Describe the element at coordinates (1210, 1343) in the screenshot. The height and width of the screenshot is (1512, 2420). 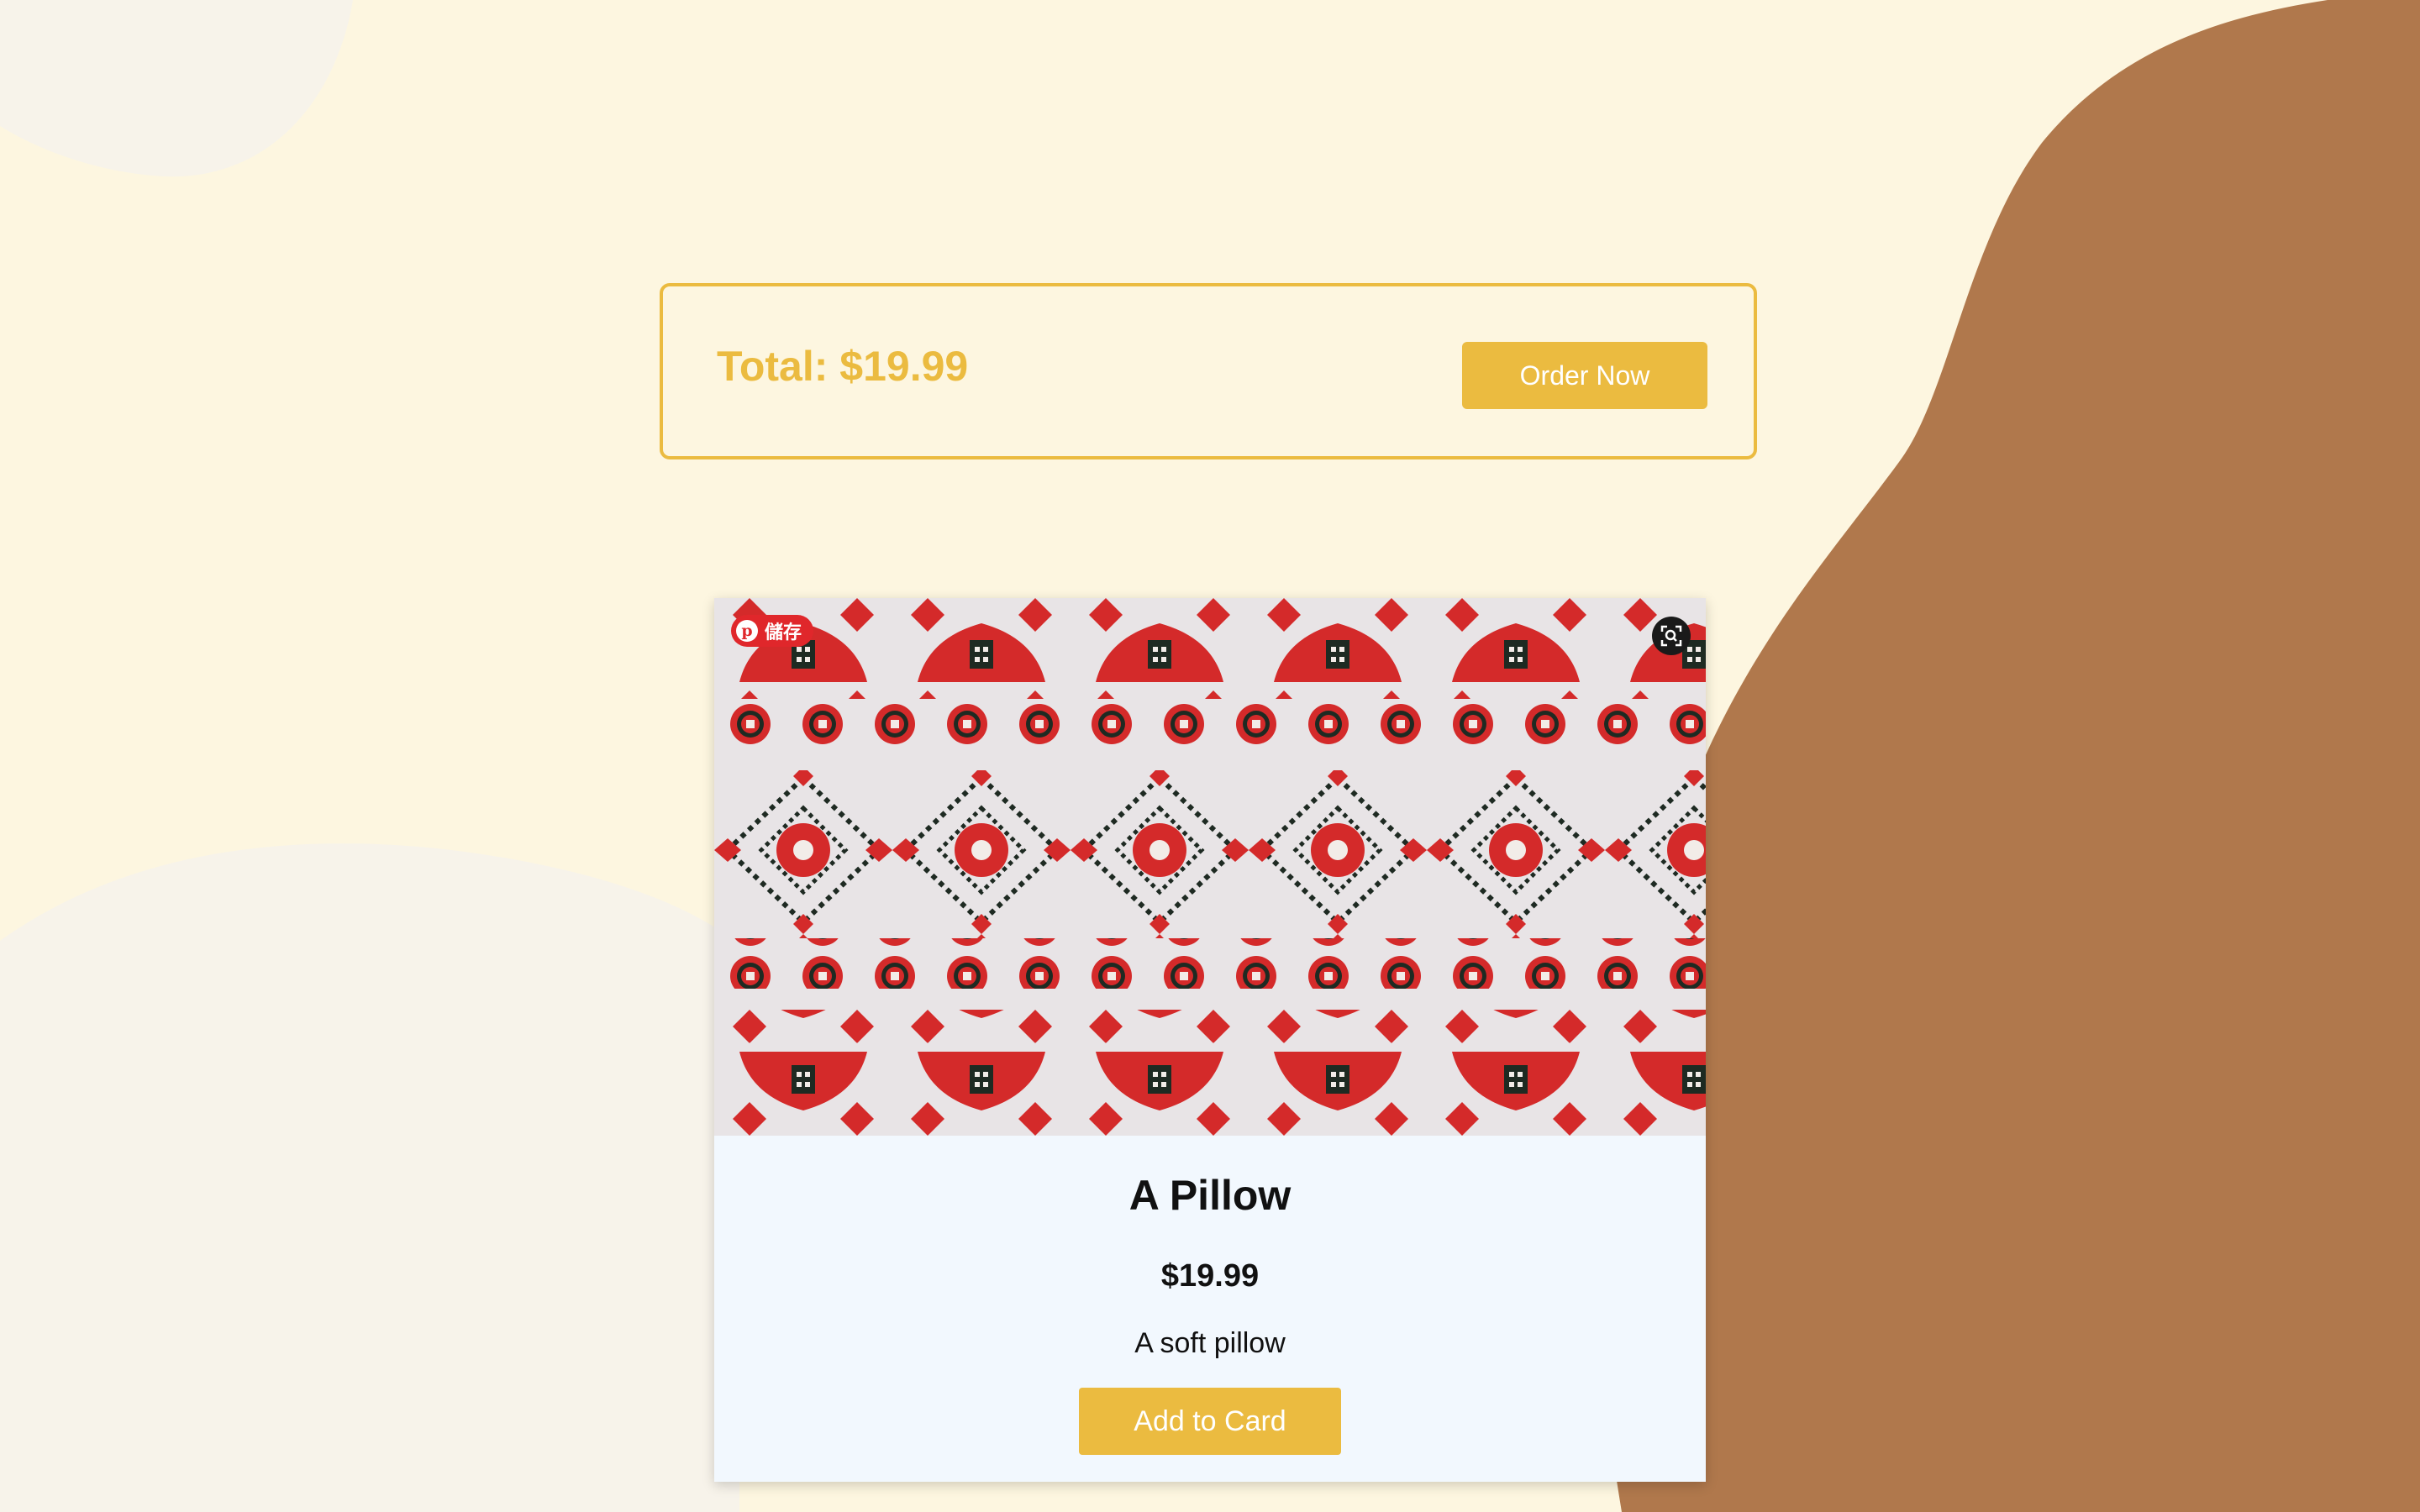
I see `product-description: A soft pillow` at that location.